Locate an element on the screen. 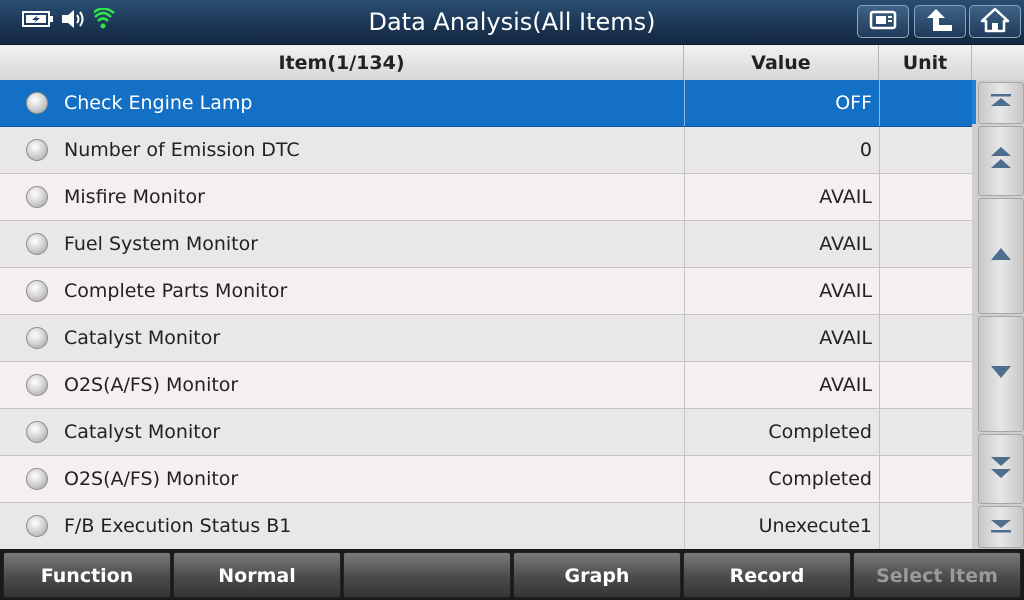 This screenshot has width=1024, height=600. table-row: Number of Emission DTC 0 is located at coordinates (486, 150).